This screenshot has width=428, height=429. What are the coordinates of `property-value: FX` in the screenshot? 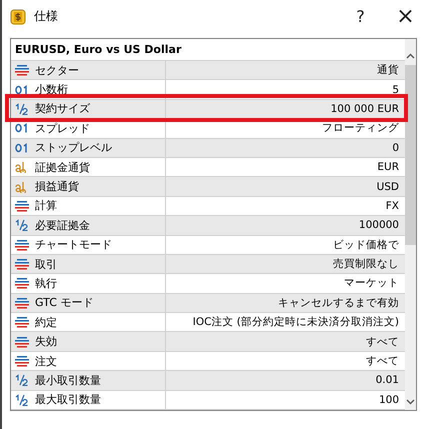 It's located at (392, 206).